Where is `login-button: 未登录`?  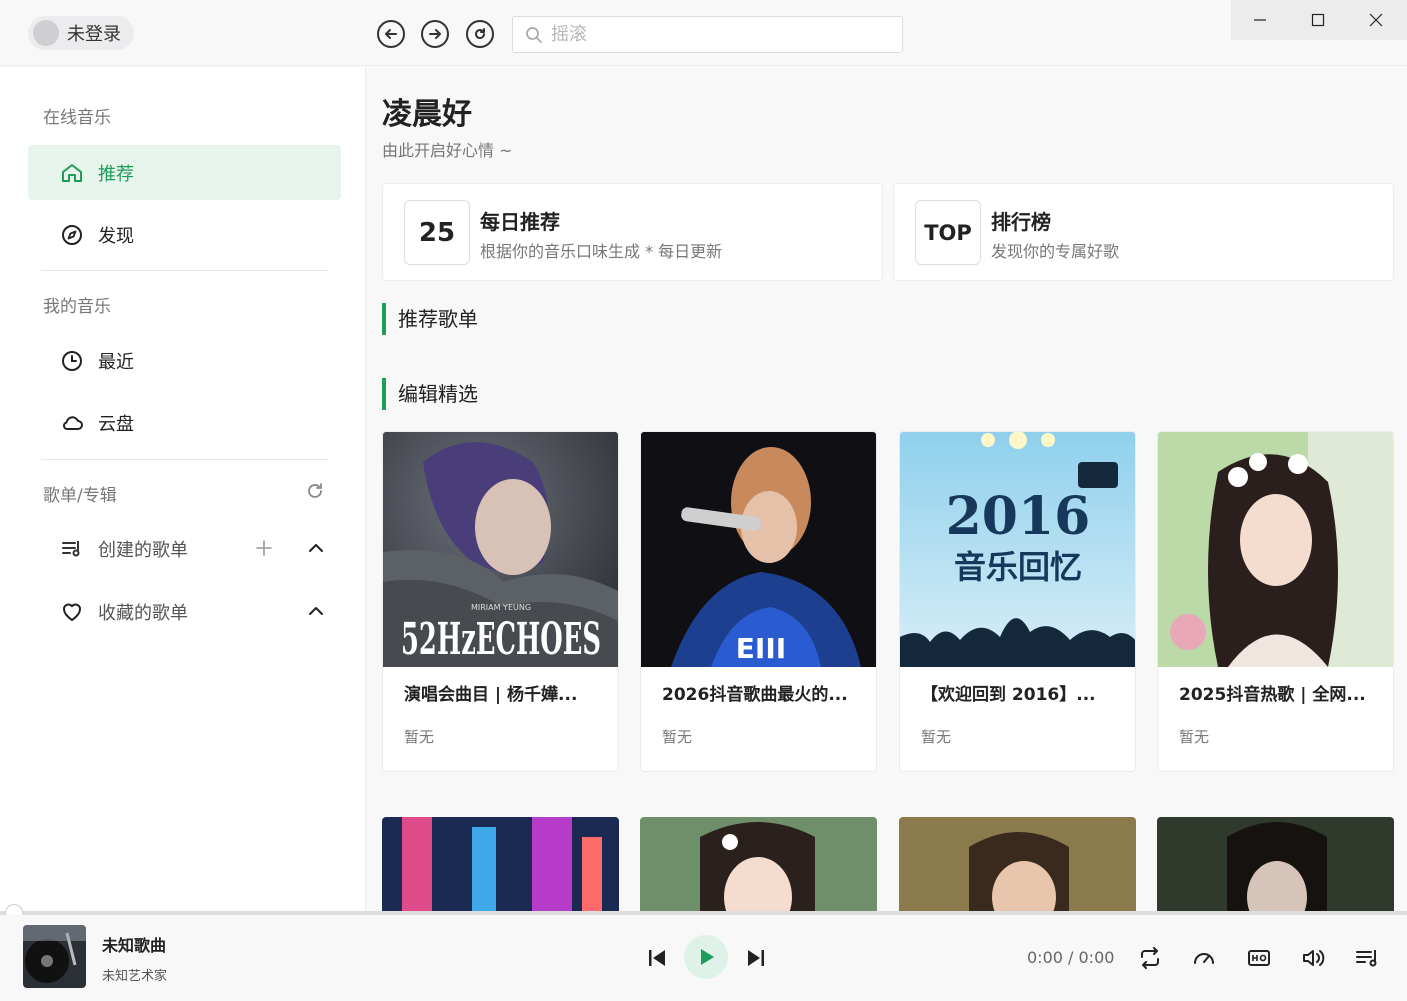 login-button: 未登录 is located at coordinates (81, 33).